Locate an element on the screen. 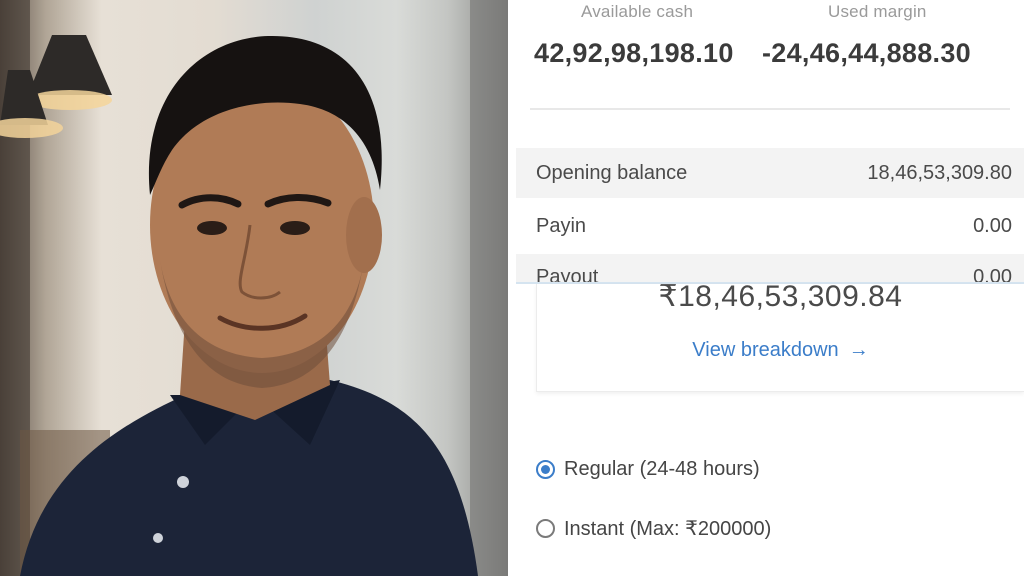 This screenshot has width=1024, height=576. view-breakdown-link: View breakdown → is located at coordinates (780, 350).